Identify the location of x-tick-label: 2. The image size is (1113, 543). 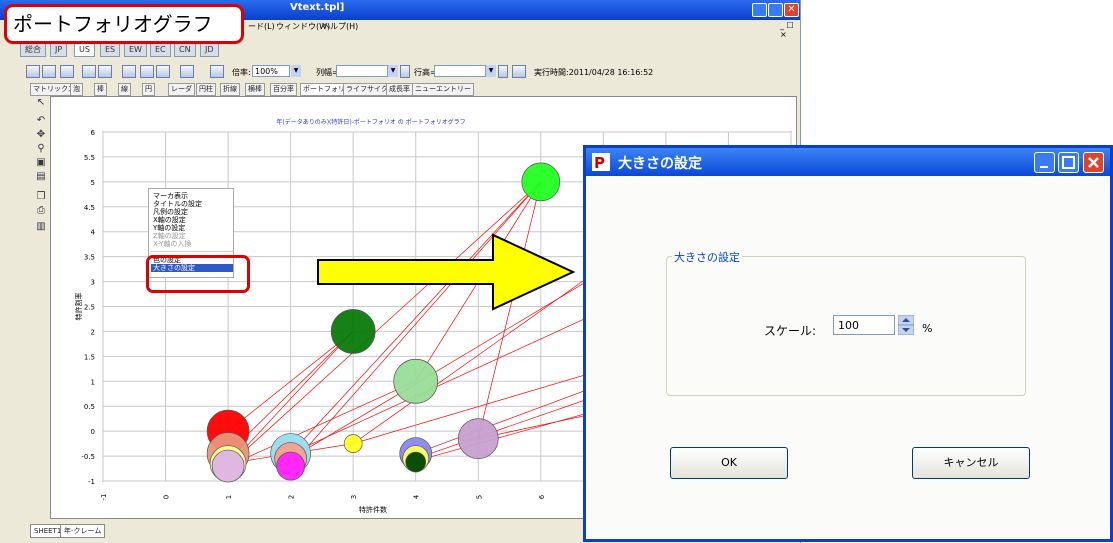
(292, 497).